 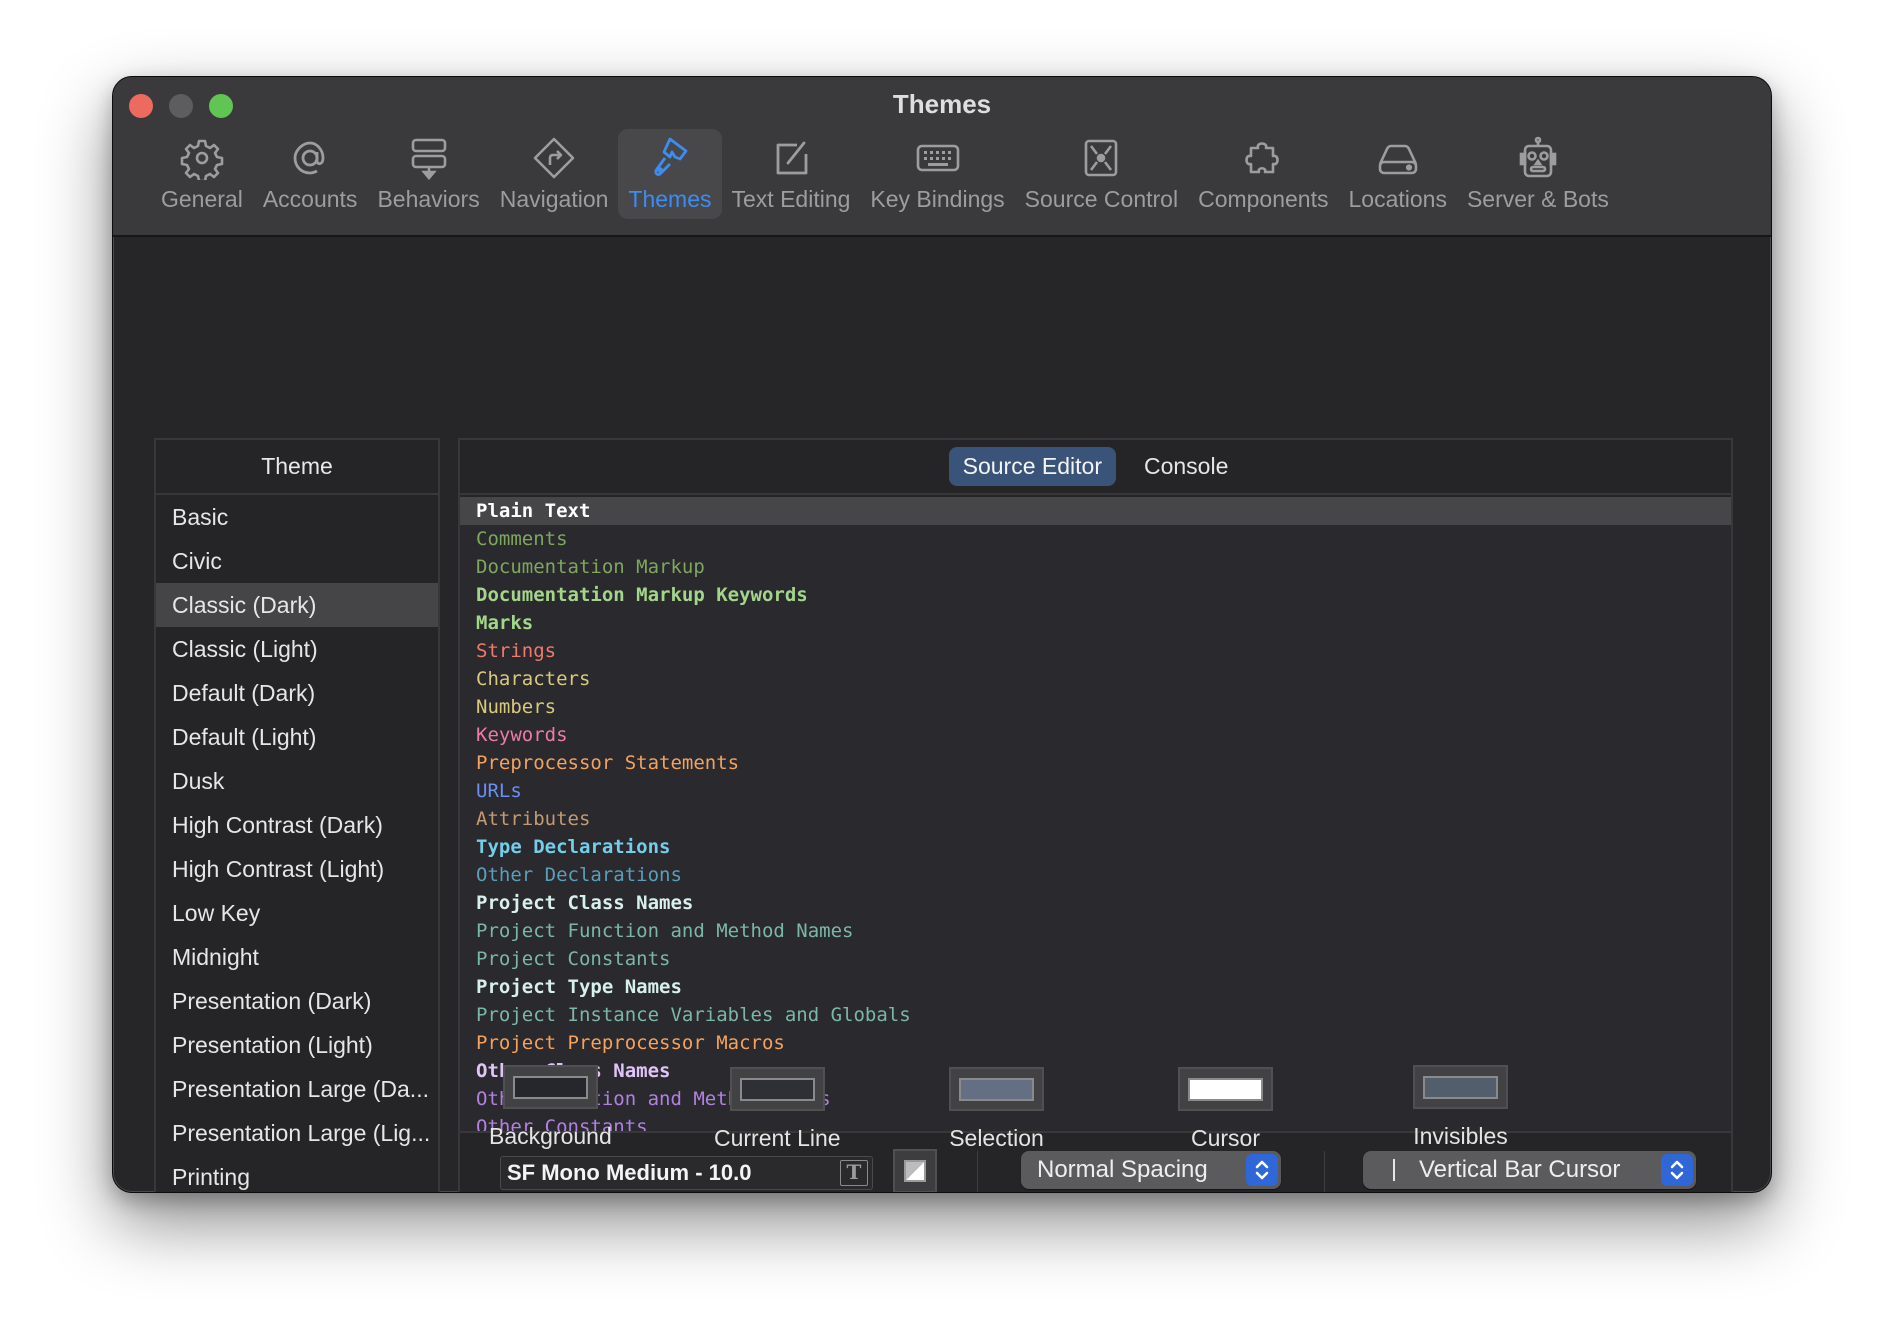 I want to click on tab-general: General, so click(x=202, y=174).